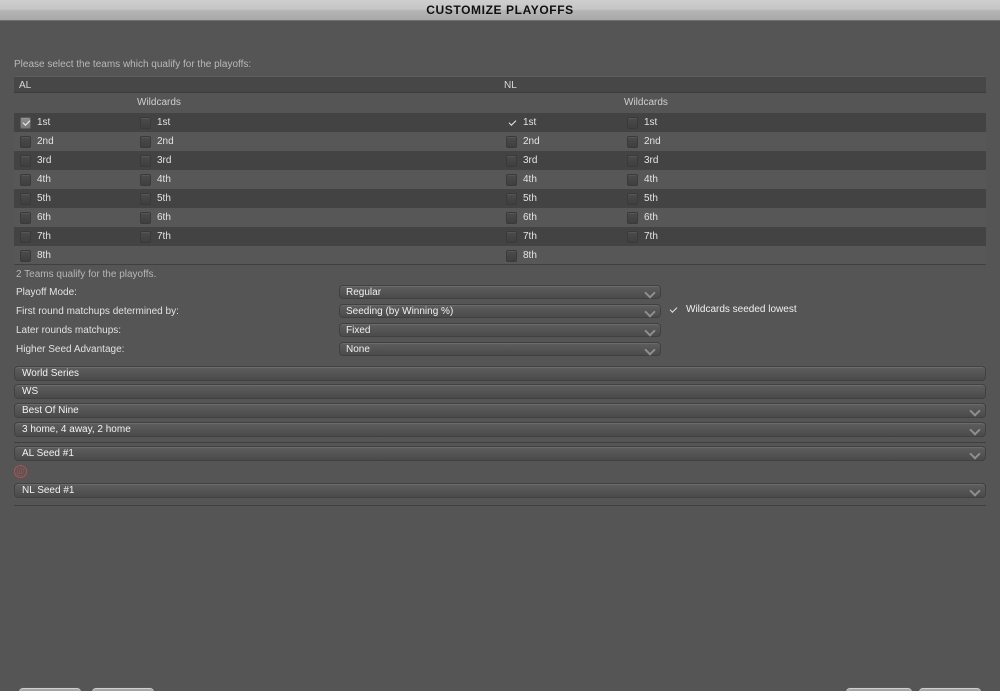  Describe the element at coordinates (35, 217) in the screenshot. I see `seed-checkbox-al-division-6th: 6th` at that location.